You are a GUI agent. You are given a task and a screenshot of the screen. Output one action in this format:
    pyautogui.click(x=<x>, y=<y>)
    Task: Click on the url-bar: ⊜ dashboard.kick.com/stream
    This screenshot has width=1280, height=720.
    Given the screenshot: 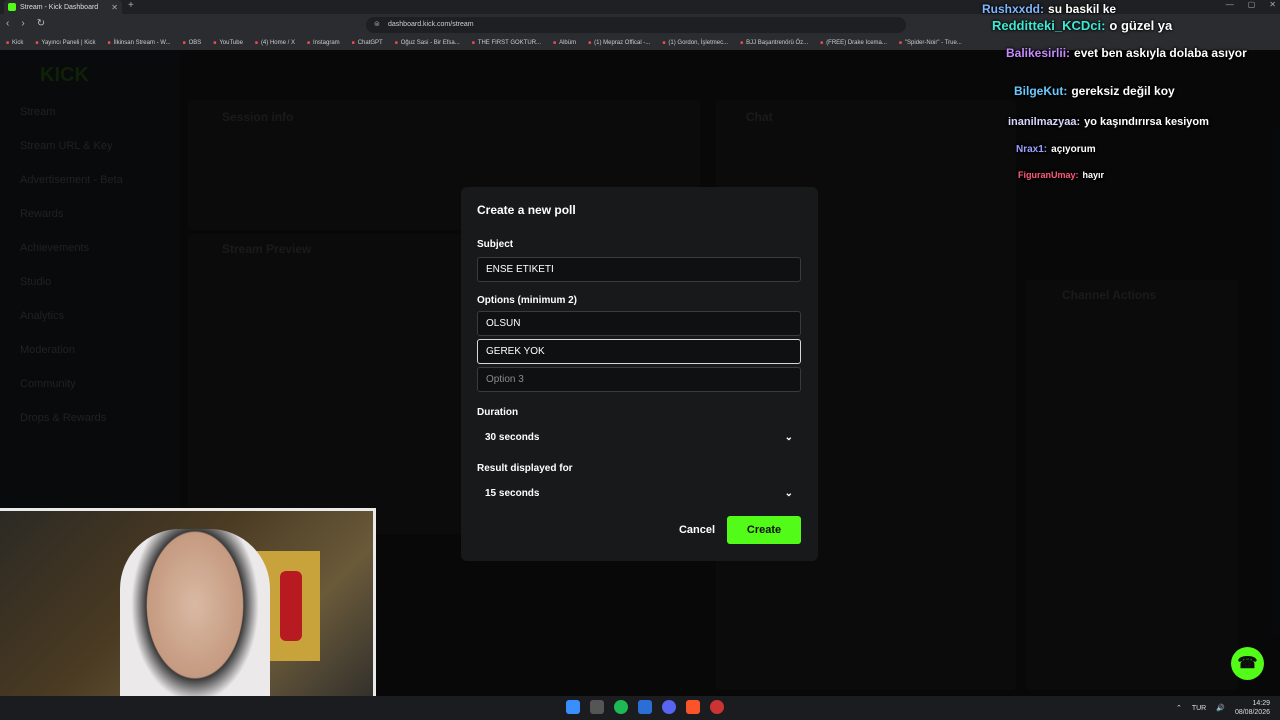 What is the action you would take?
    pyautogui.click(x=636, y=25)
    